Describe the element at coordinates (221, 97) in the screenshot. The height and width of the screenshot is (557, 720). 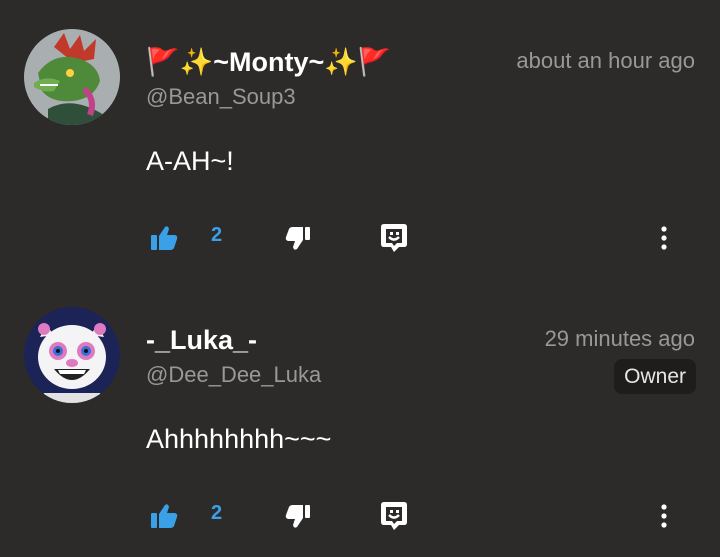
I see `user-handle: @Bean_Soup3` at that location.